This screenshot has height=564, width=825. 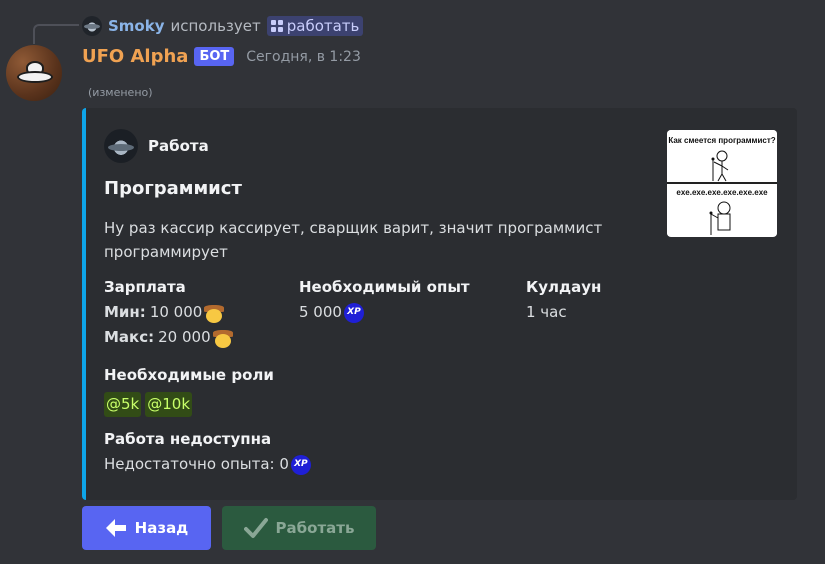 I want to click on bot-badge: БОТ, so click(x=214, y=56).